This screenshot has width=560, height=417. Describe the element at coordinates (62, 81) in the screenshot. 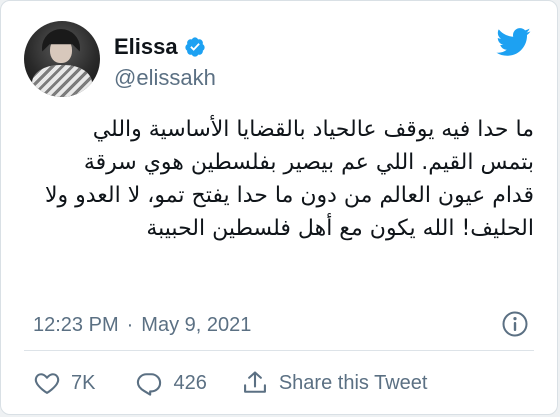

I see `avatar-pattern` at that location.